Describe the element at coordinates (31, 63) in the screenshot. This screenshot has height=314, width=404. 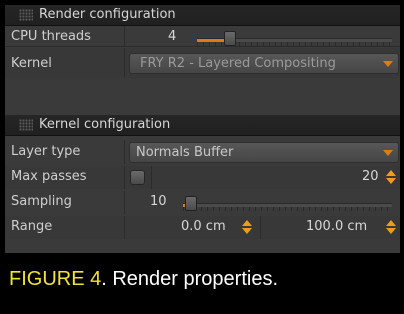
I see `kernel-label: Kernel` at that location.